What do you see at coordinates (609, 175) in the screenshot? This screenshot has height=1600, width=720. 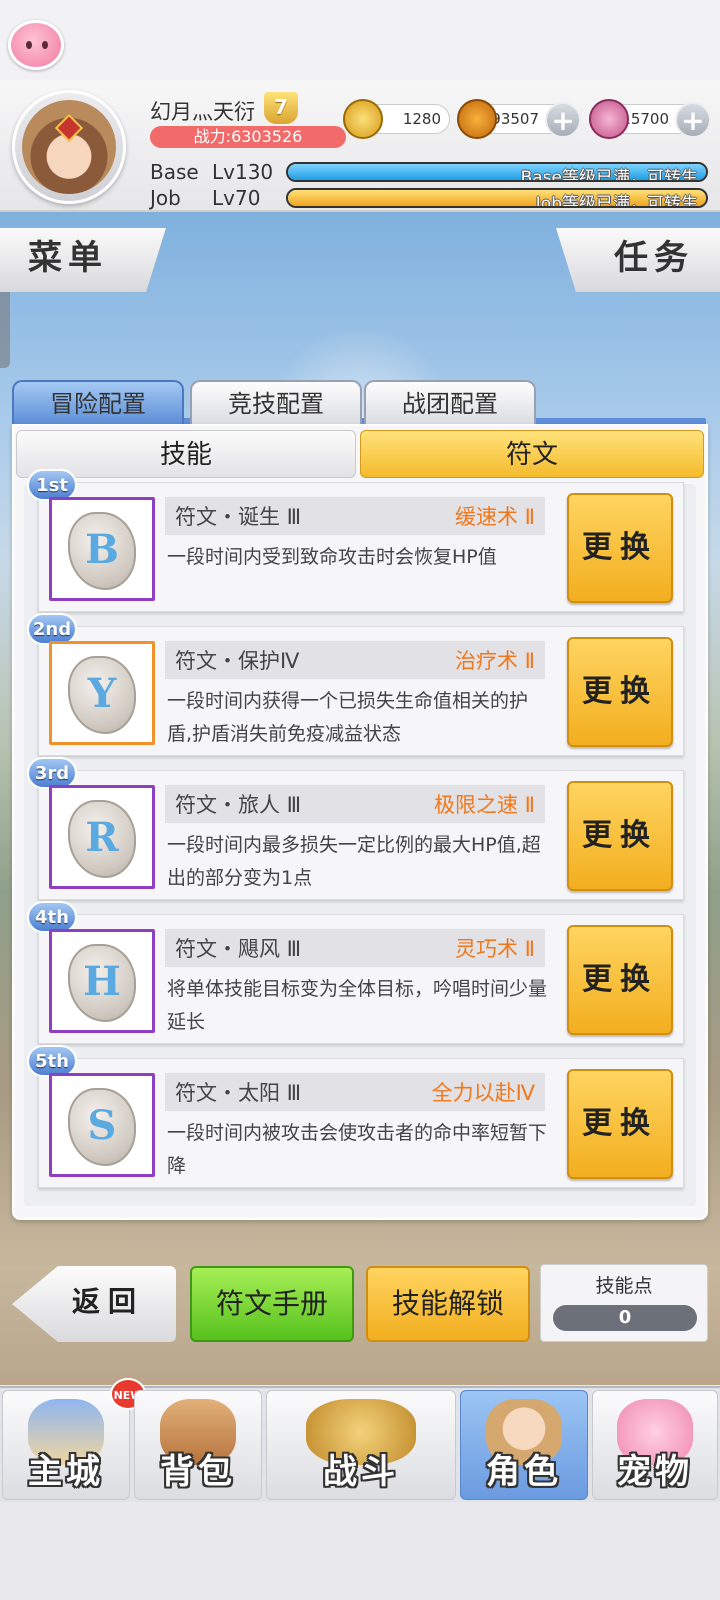 I see `base-status: Base等级已满，可转生` at bounding box center [609, 175].